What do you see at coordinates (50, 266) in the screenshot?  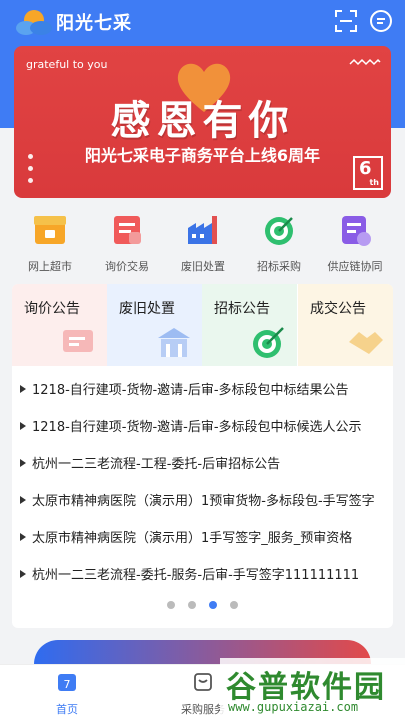 I see `nav-label: 网上超市` at bounding box center [50, 266].